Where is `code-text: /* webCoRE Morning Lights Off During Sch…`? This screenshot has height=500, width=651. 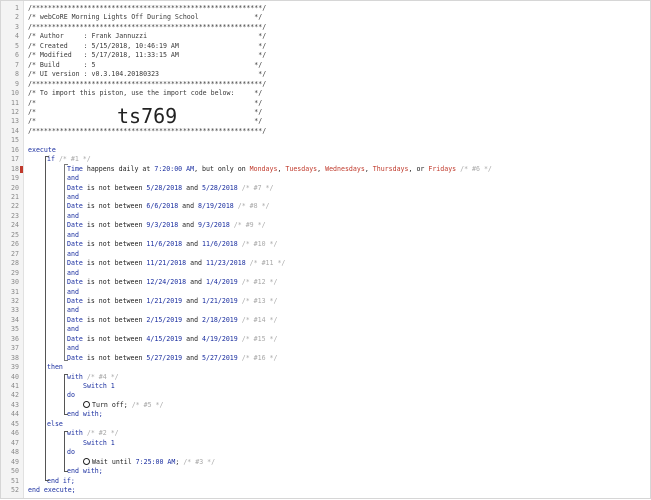 code-text: /* webCoRE Morning Lights Off During Sch… is located at coordinates (145, 17).